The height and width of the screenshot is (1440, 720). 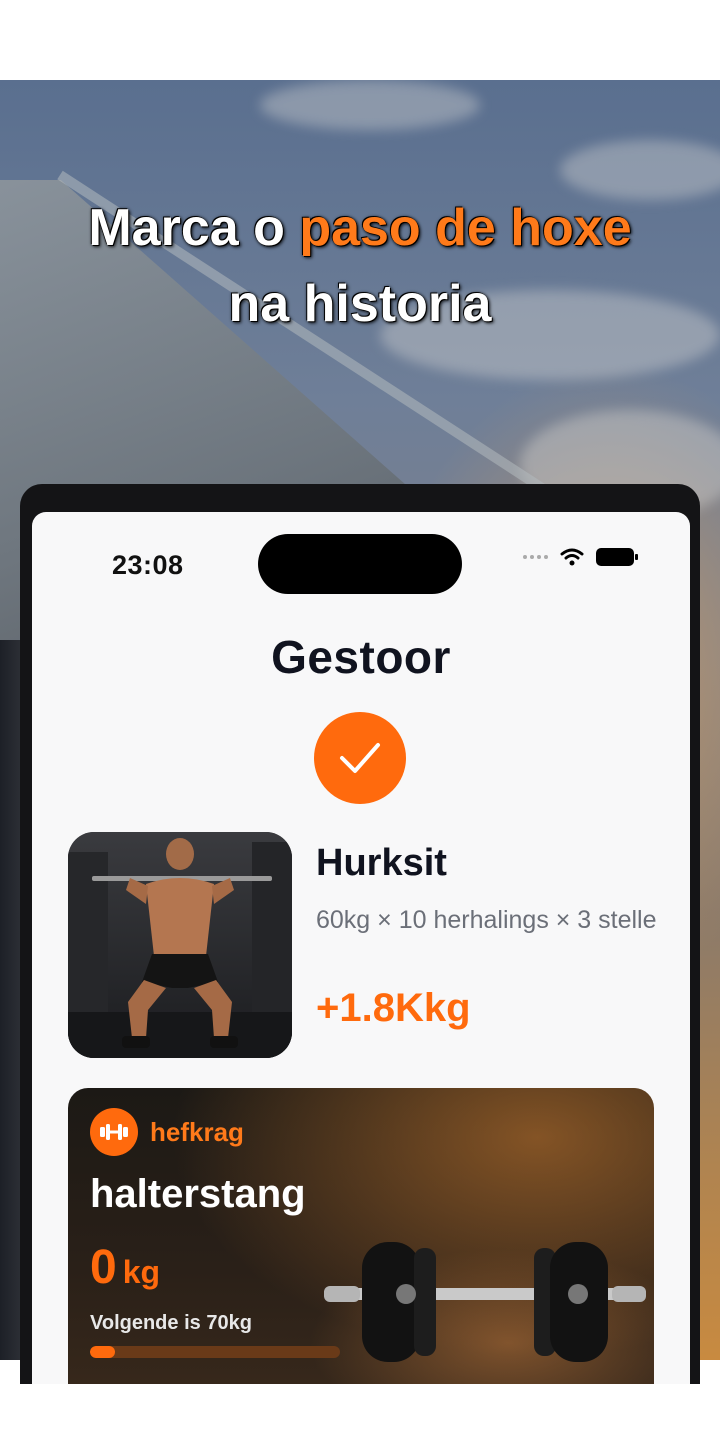 What do you see at coordinates (194, 228) in the screenshot?
I see `headline-prefix: Marca o` at bounding box center [194, 228].